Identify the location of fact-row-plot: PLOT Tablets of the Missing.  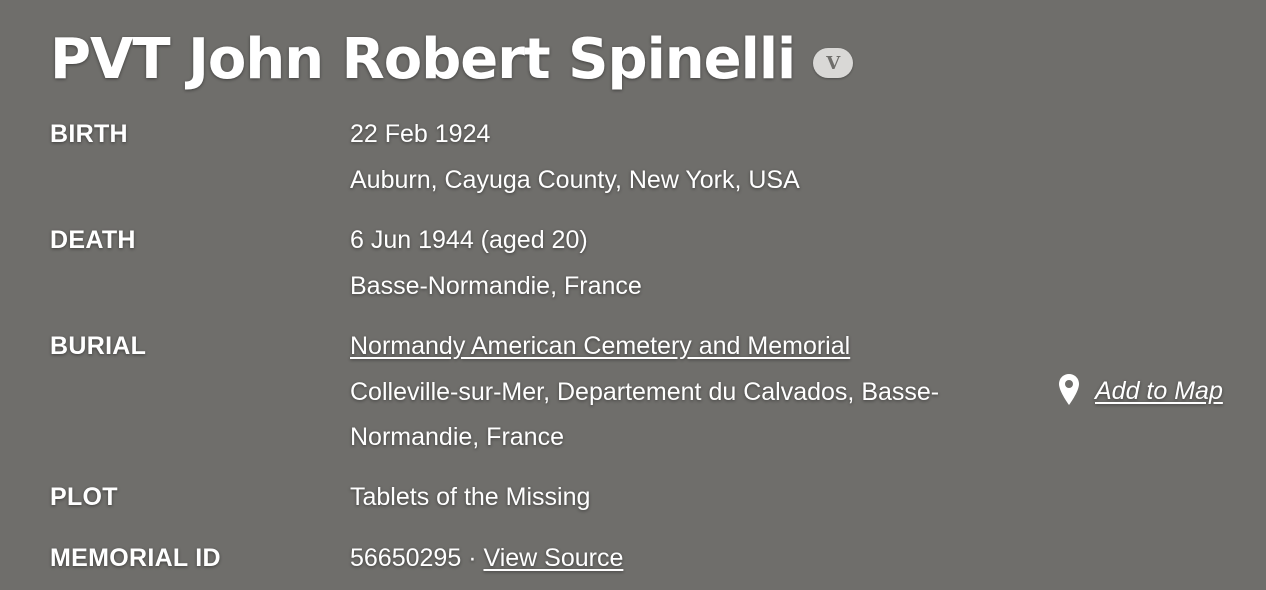
(645, 505).